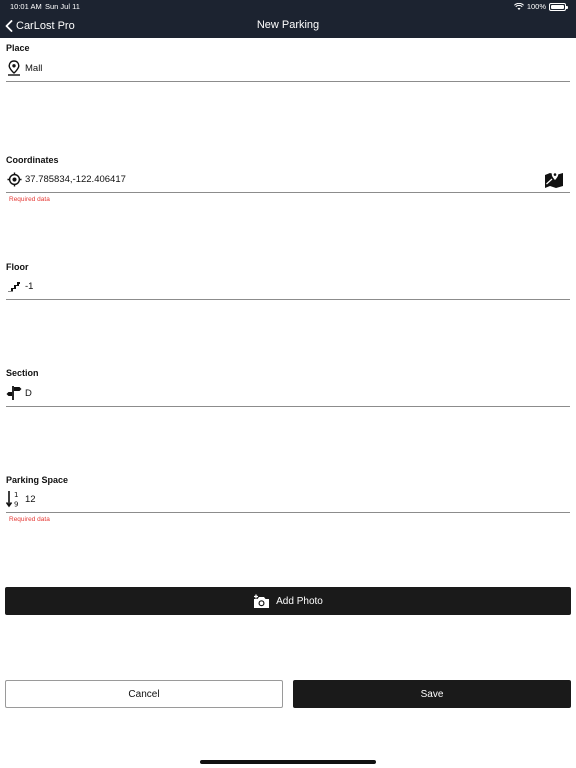  I want to click on save-label: Save, so click(432, 694).